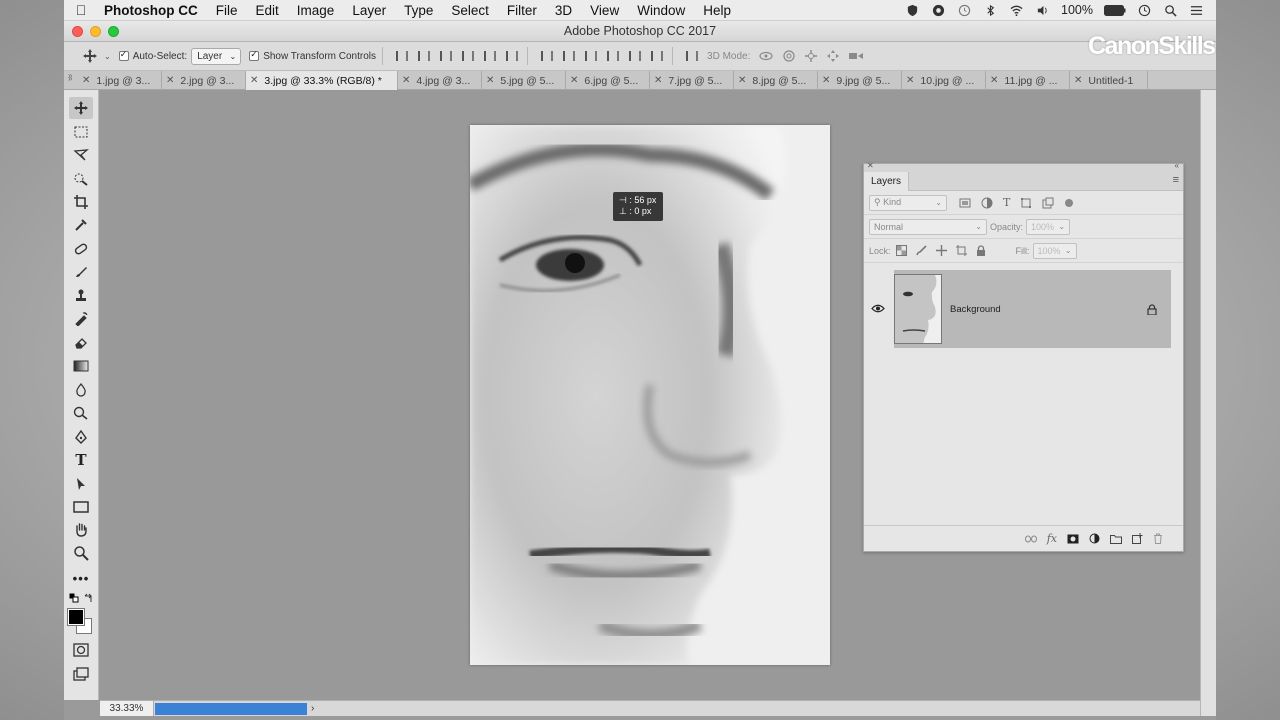 Image resolution: width=1280 pixels, height=720 pixels. I want to click on minimize-window-button, so click(95, 31).